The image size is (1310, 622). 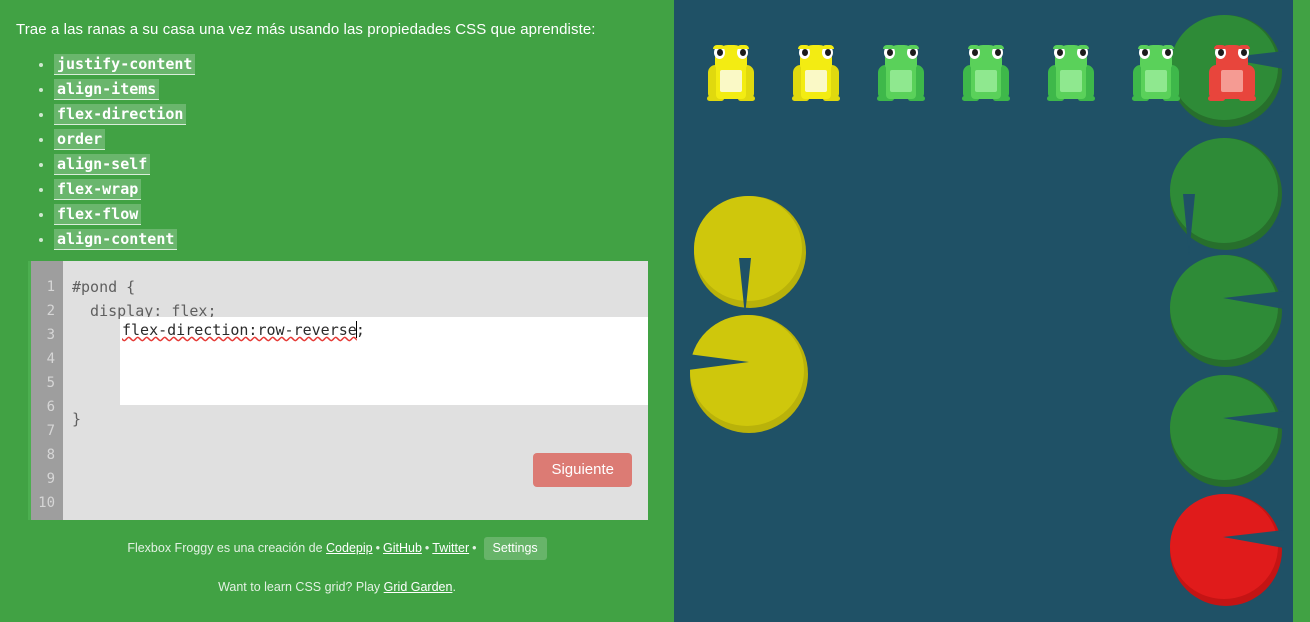 What do you see at coordinates (227, 548) in the screenshot?
I see `footer-credit-prefix: Flexbox Froggy es una creación de` at bounding box center [227, 548].